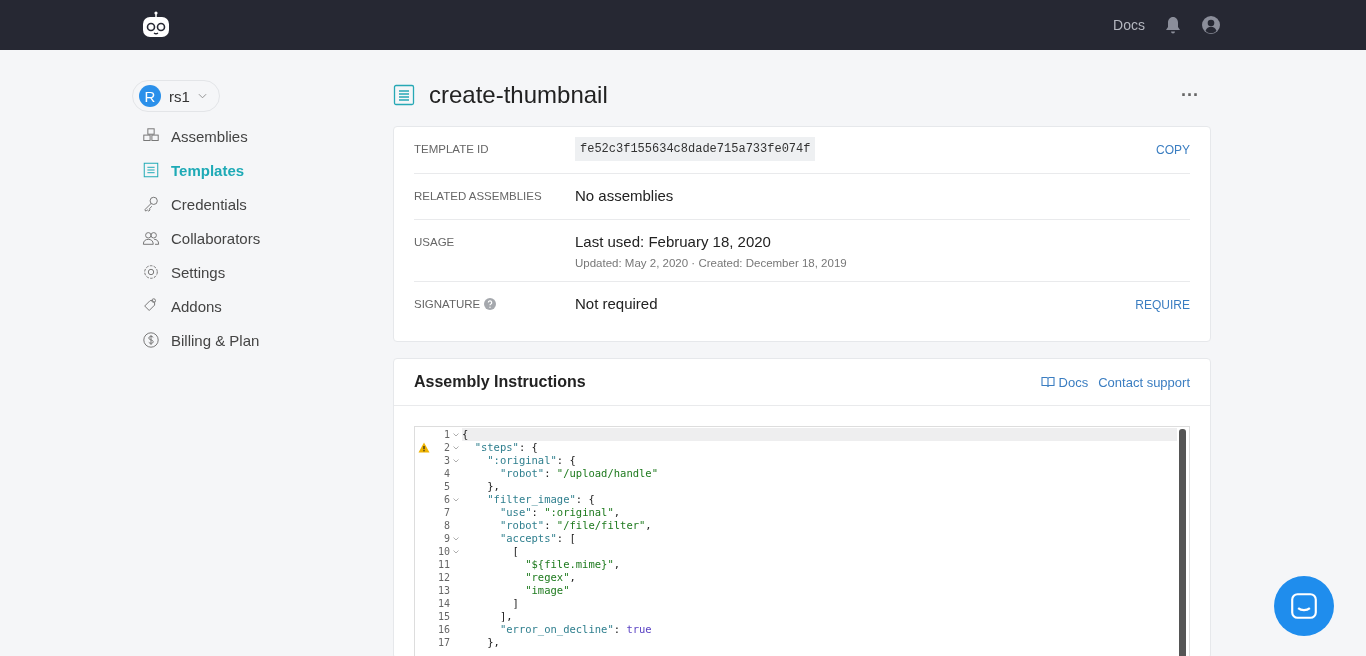 This screenshot has width=1366, height=656. I want to click on contact-support-link: Contact support, so click(1144, 382).